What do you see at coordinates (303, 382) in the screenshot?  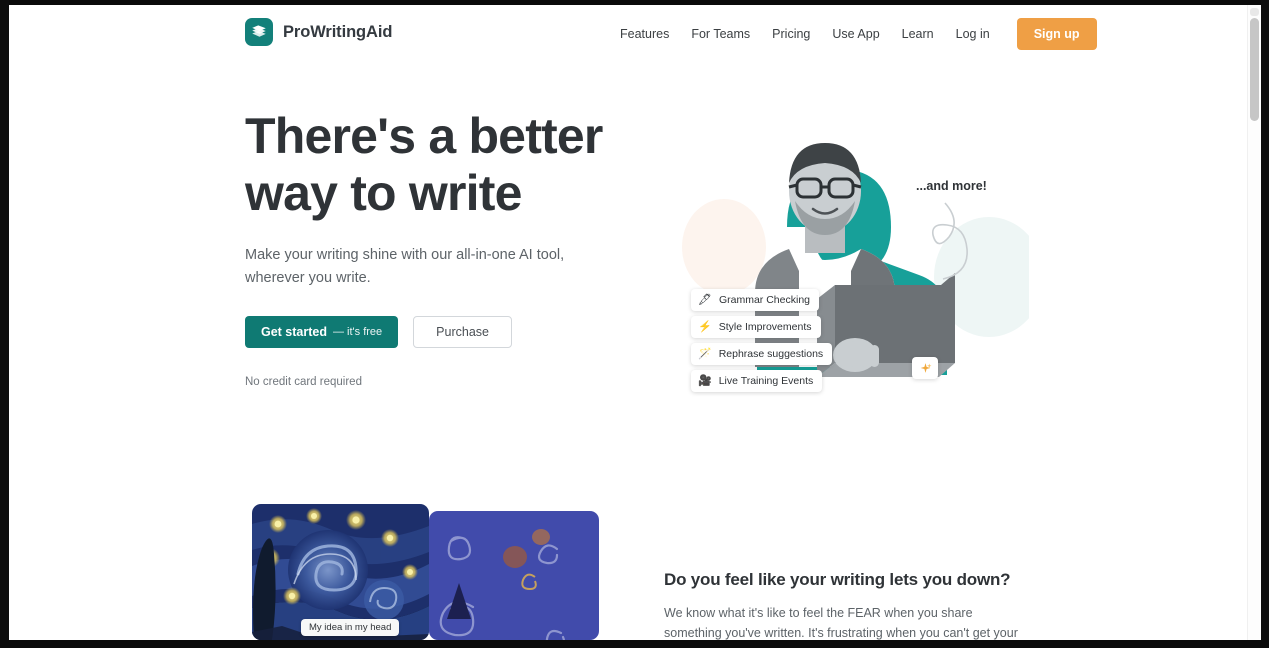 I see `no-credit-card-note: No credit card required` at bounding box center [303, 382].